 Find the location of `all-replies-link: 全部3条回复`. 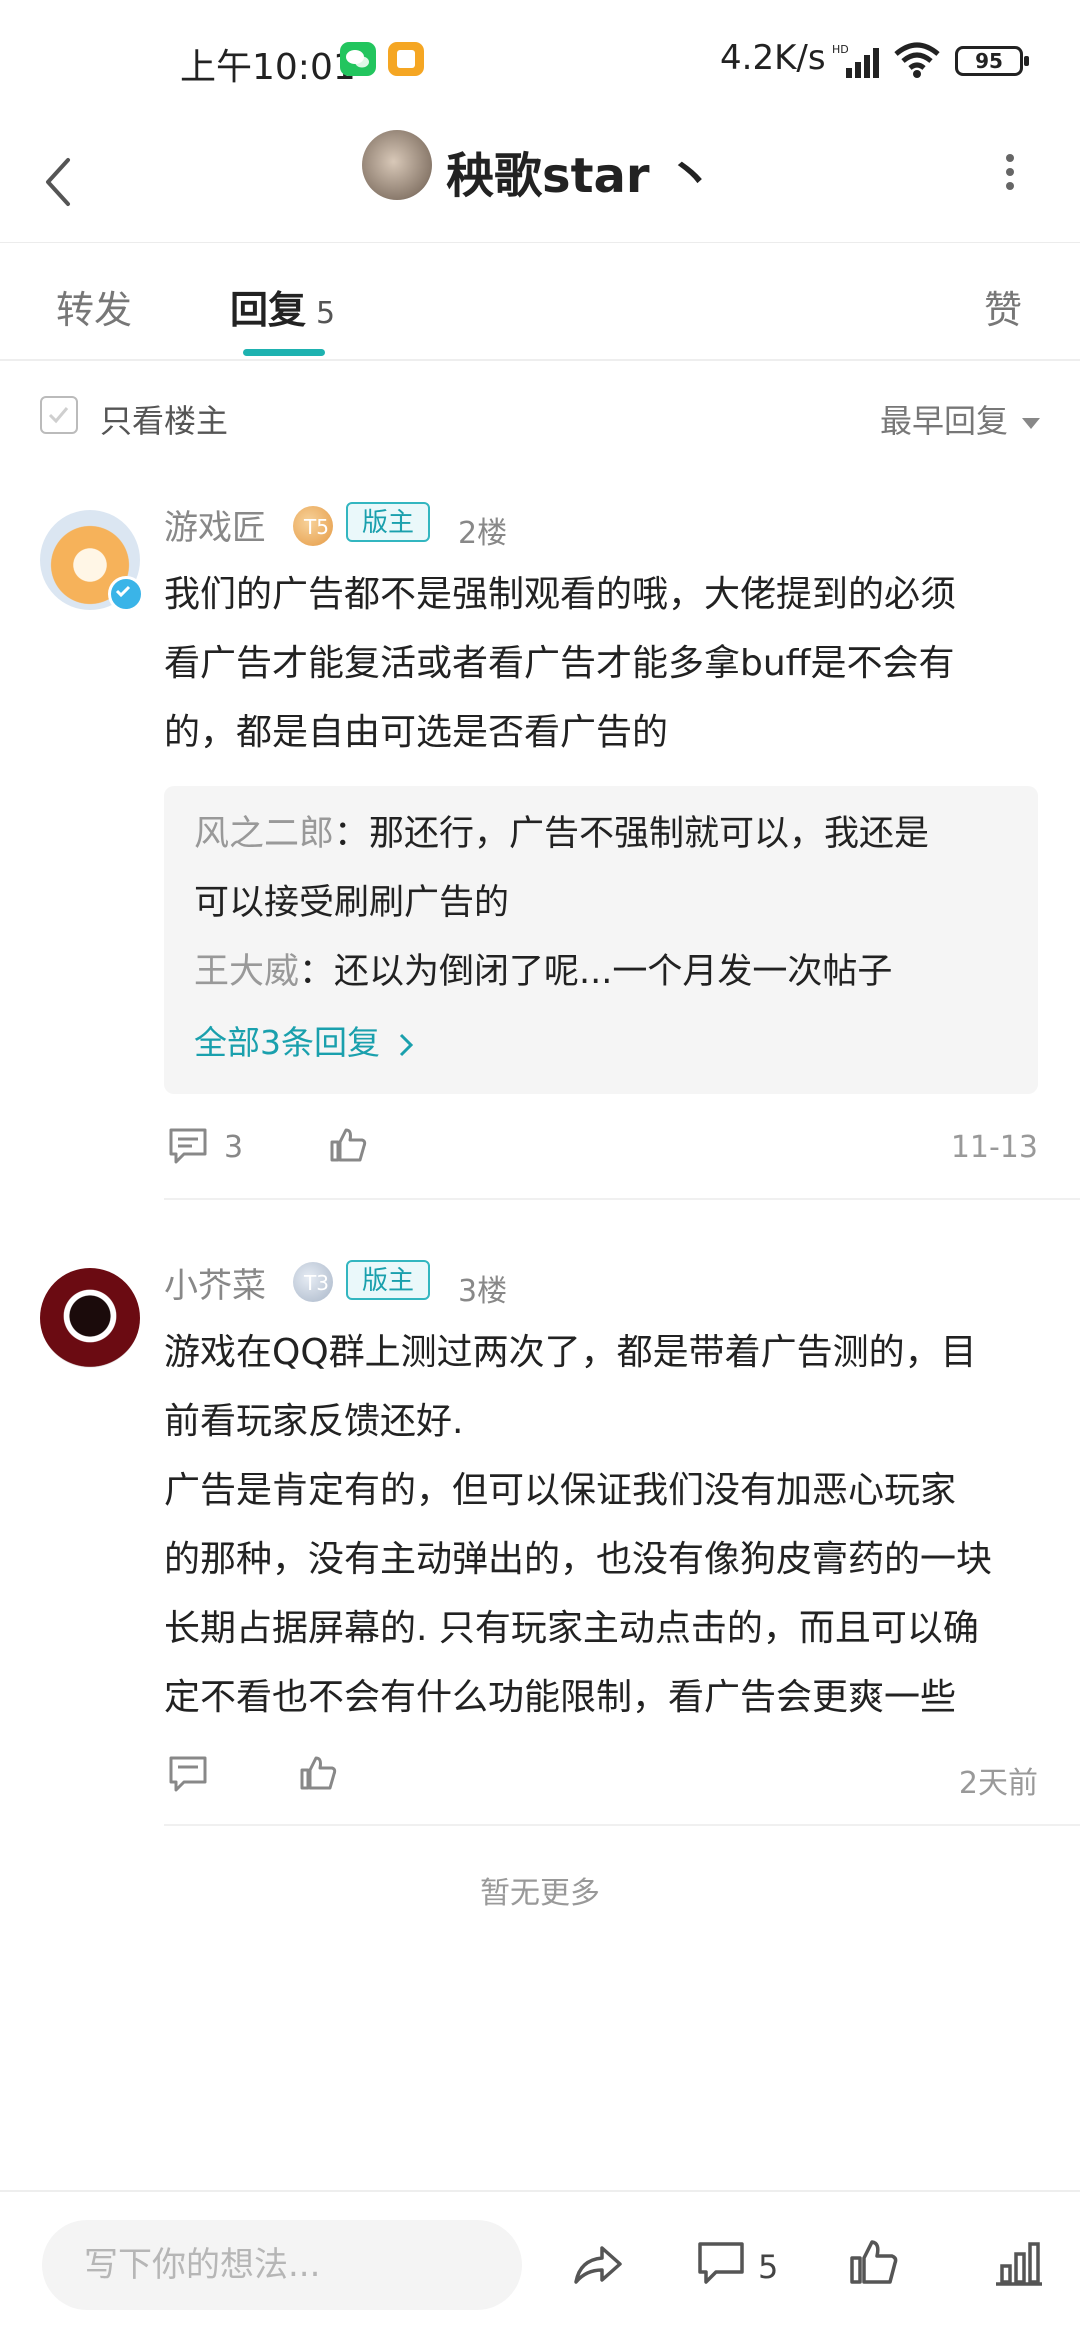

all-replies-link: 全部3条回复 is located at coordinates (304, 1040).